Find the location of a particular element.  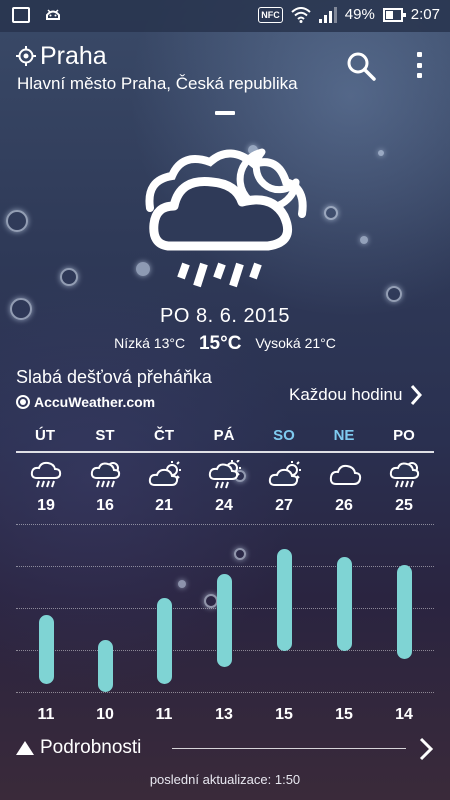

accuweather-link: AccuWeather.com is located at coordinates (85, 402).